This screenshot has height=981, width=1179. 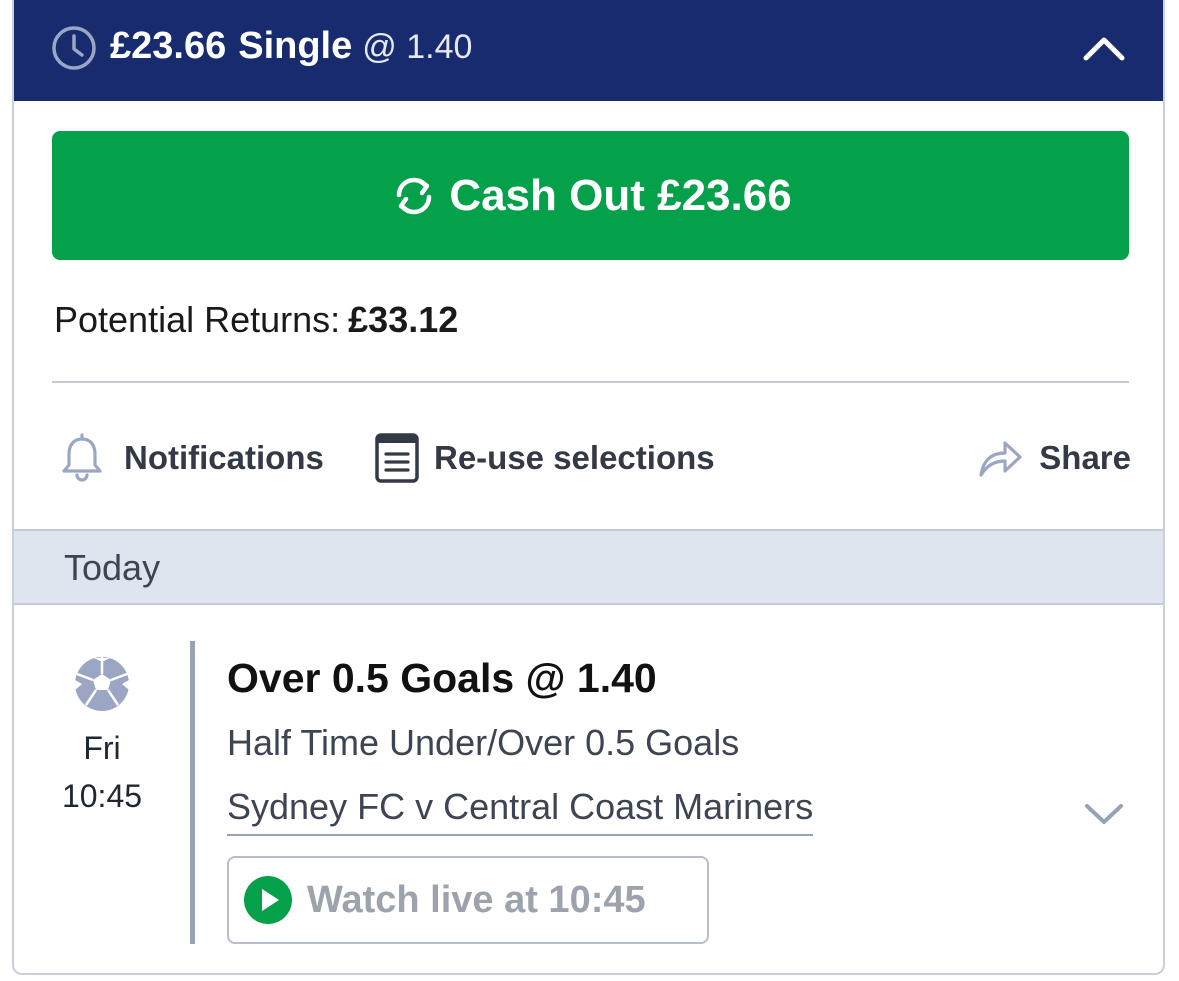 I want to click on reuse-selections-button: Re-use selections, so click(x=544, y=458).